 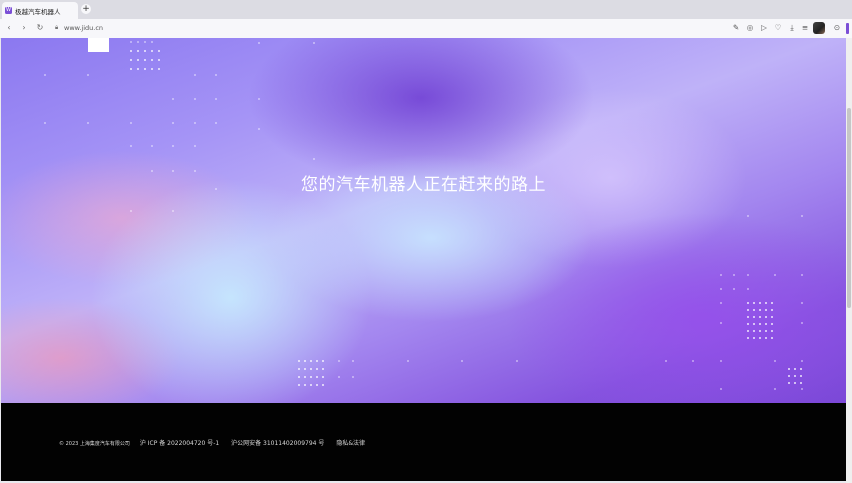 I want to click on address-bar-url: www.jidu.cn, so click(x=83, y=28).